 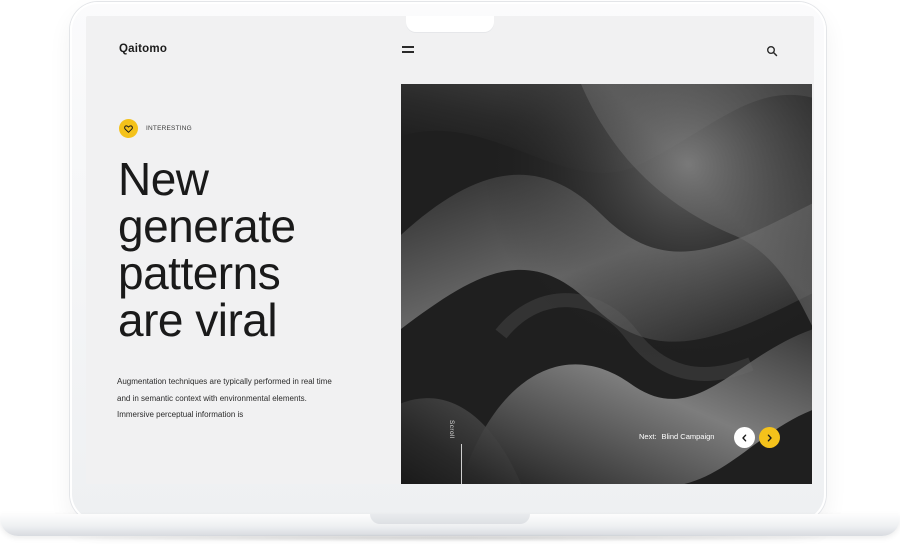 I want to click on next-prefix: Next:, so click(x=648, y=436).